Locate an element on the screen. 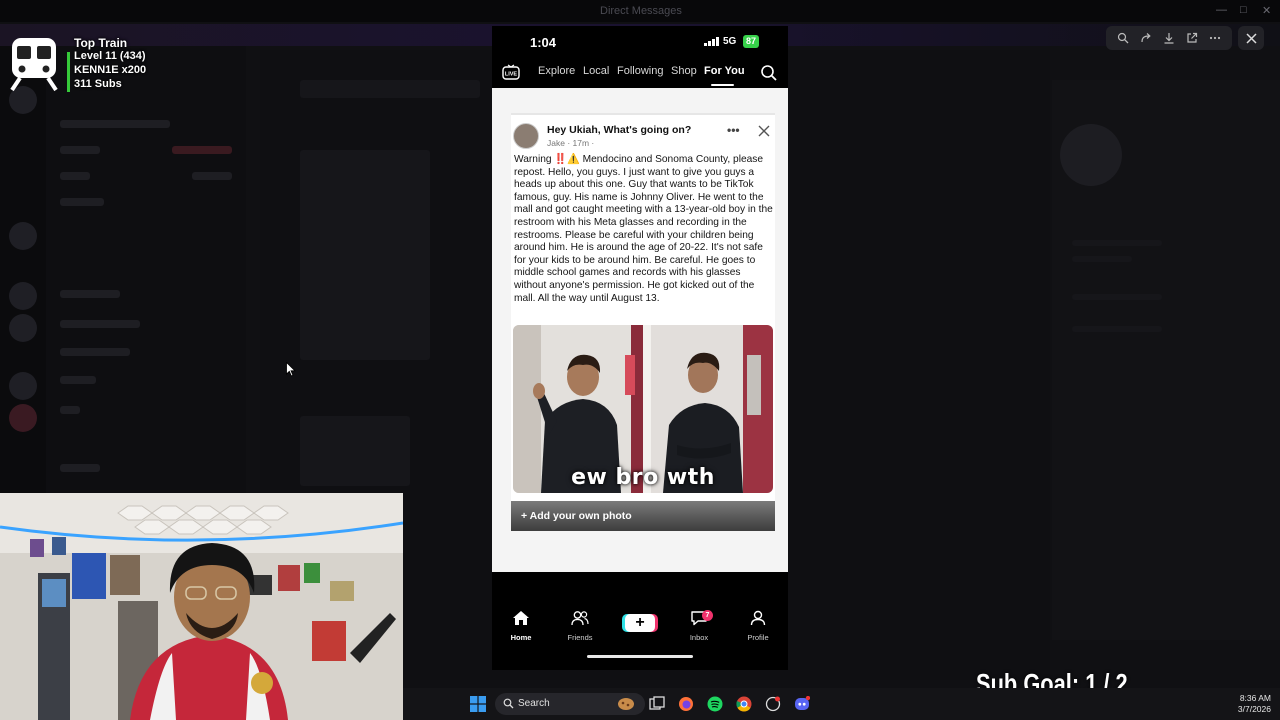 The width and height of the screenshot is (1280, 720). taskbar-search-box: Search is located at coordinates (570, 704).